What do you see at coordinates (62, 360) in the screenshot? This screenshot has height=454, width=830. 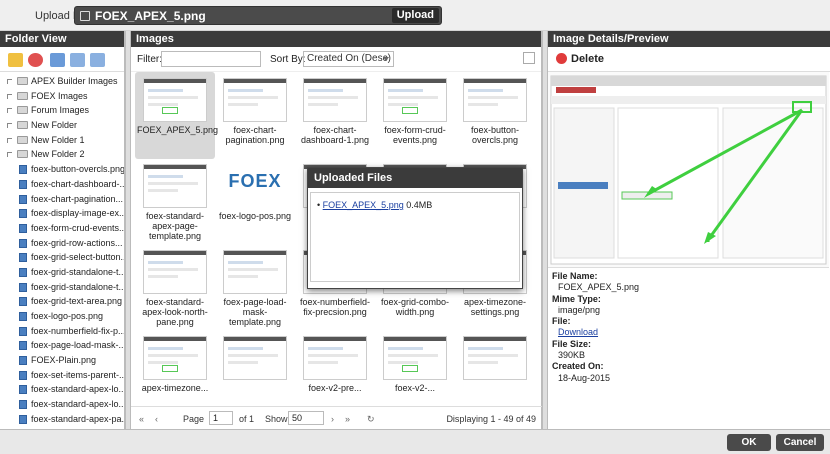 I see `tree-file-item: FOEX-Plain.png` at bounding box center [62, 360].